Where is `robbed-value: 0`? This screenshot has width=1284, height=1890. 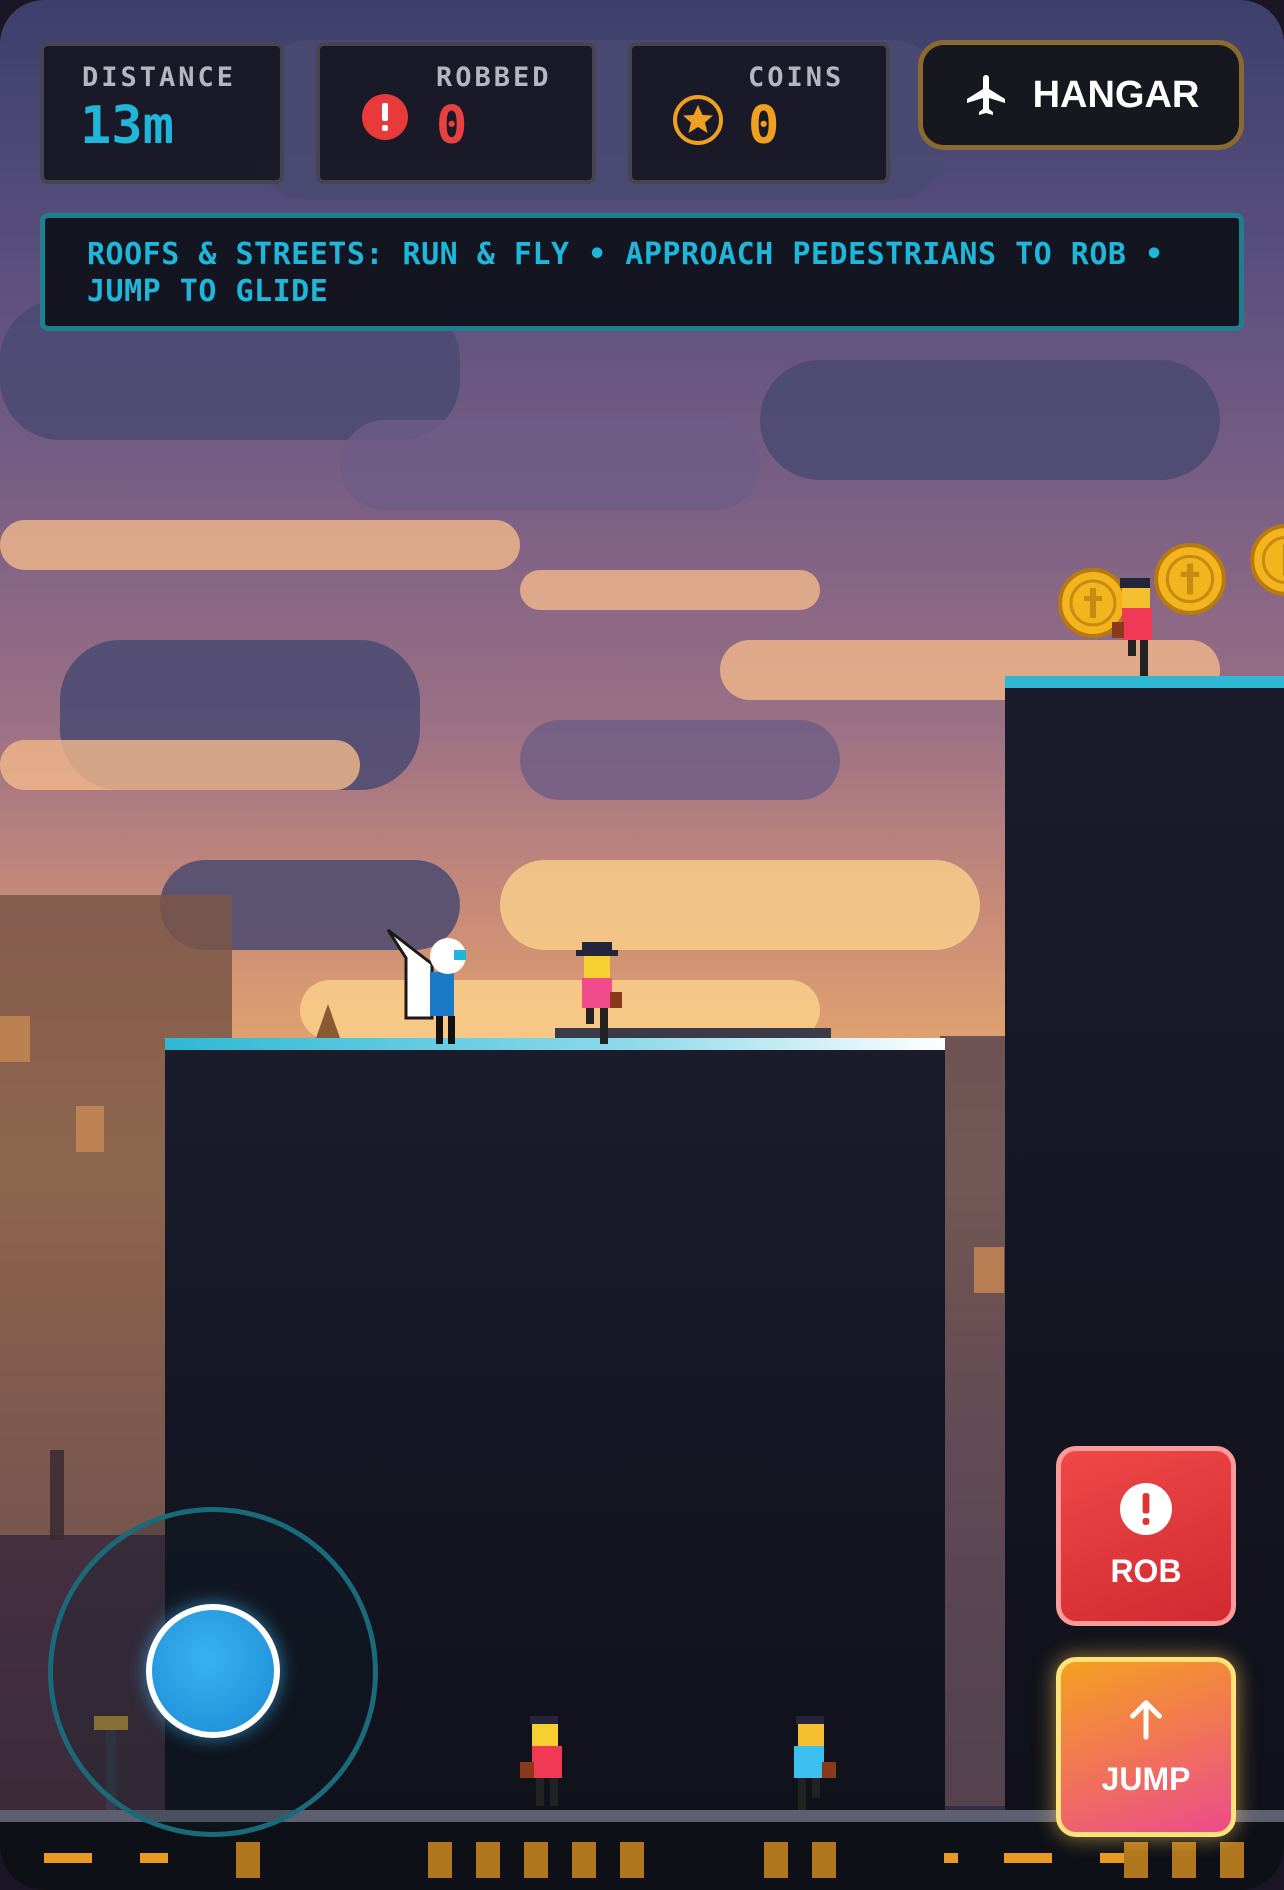
robbed-value: 0 is located at coordinates (452, 126).